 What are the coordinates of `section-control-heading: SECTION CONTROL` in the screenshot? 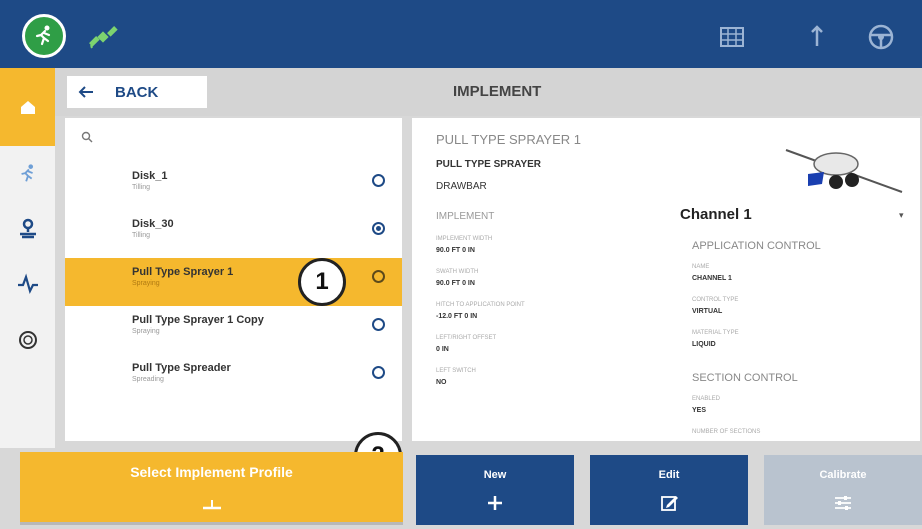 It's located at (745, 378).